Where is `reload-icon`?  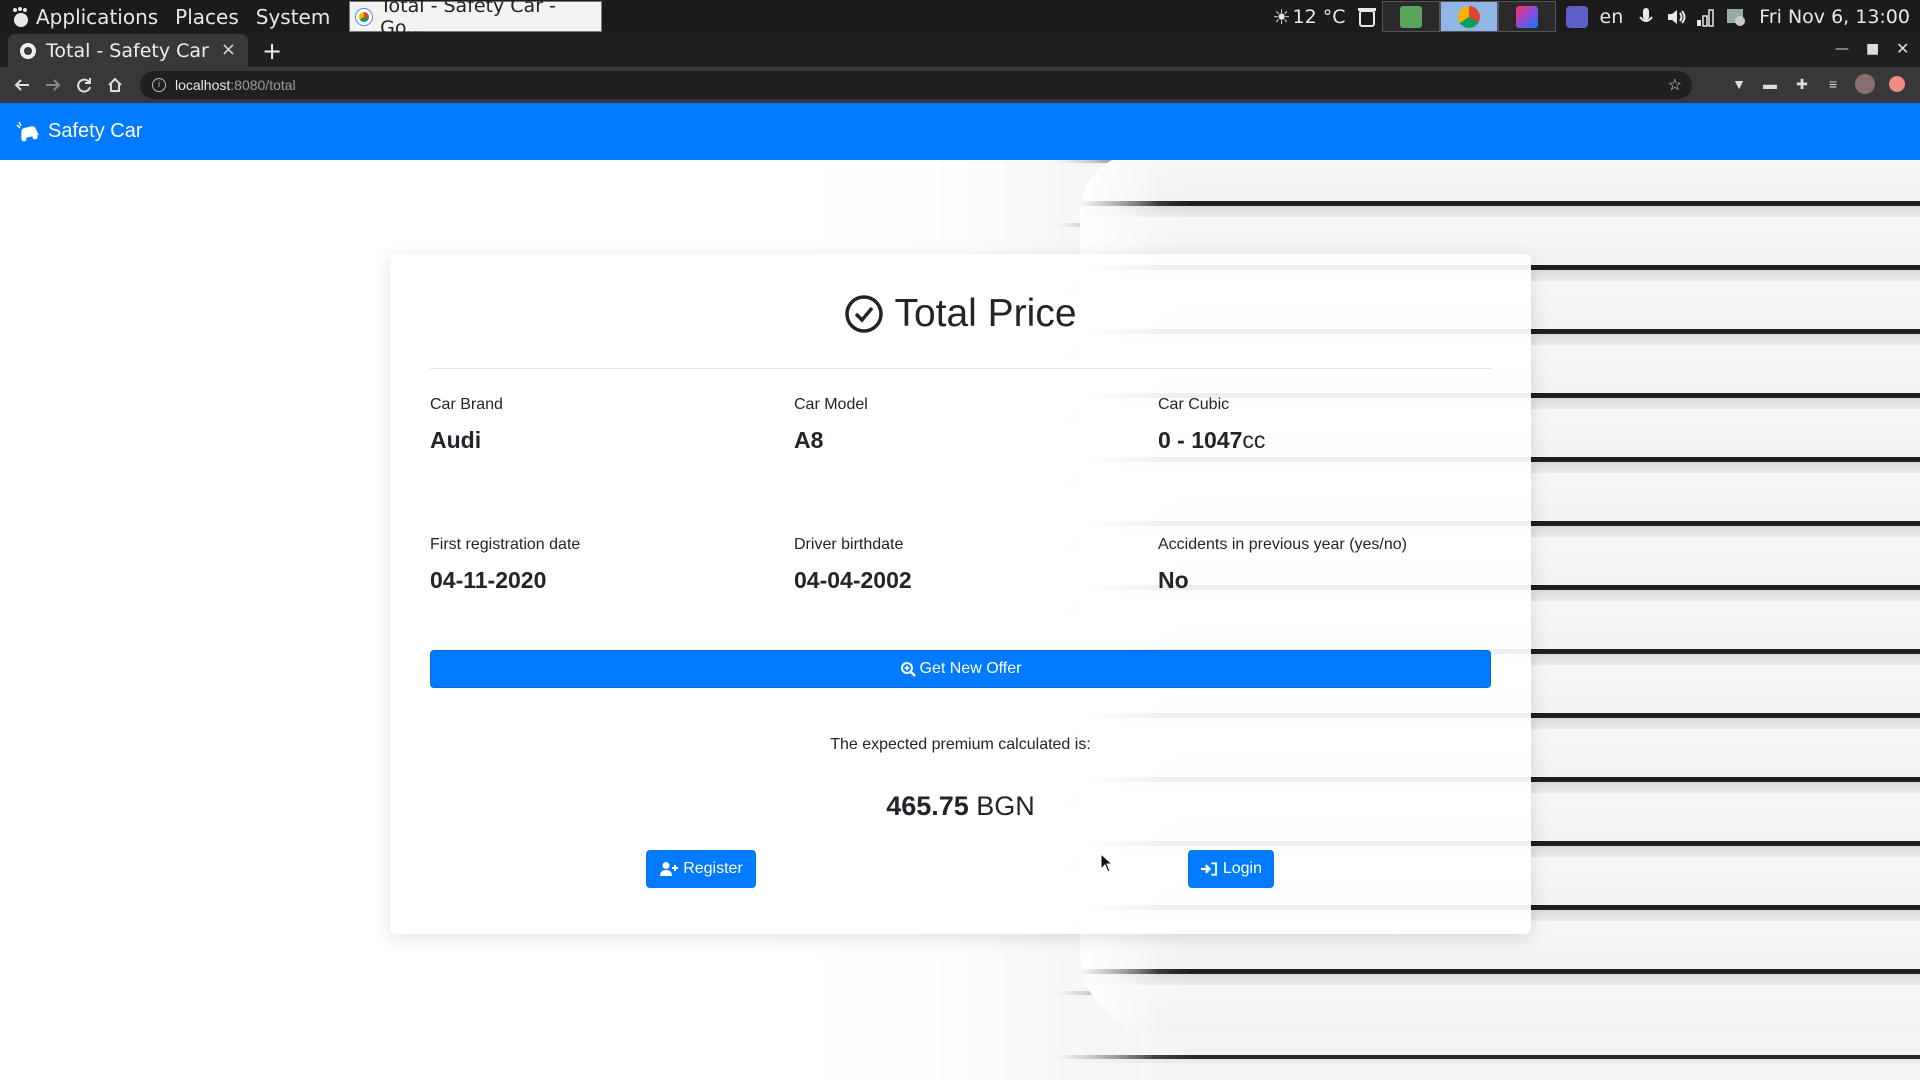 reload-icon is located at coordinates (84, 85).